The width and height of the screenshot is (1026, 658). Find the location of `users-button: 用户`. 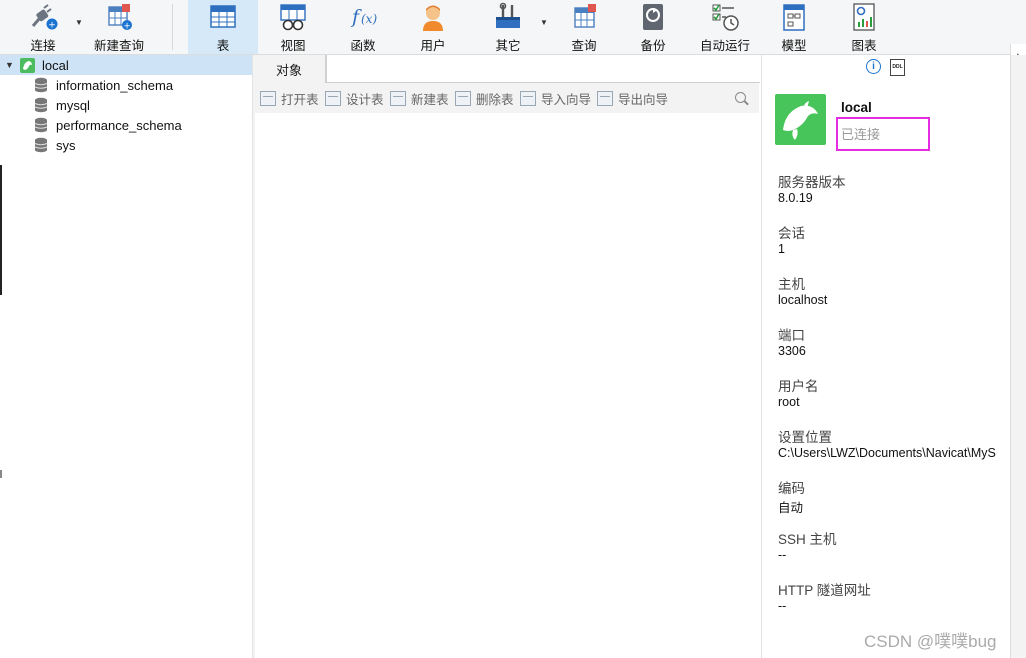

users-button: 用户 is located at coordinates (433, 27).